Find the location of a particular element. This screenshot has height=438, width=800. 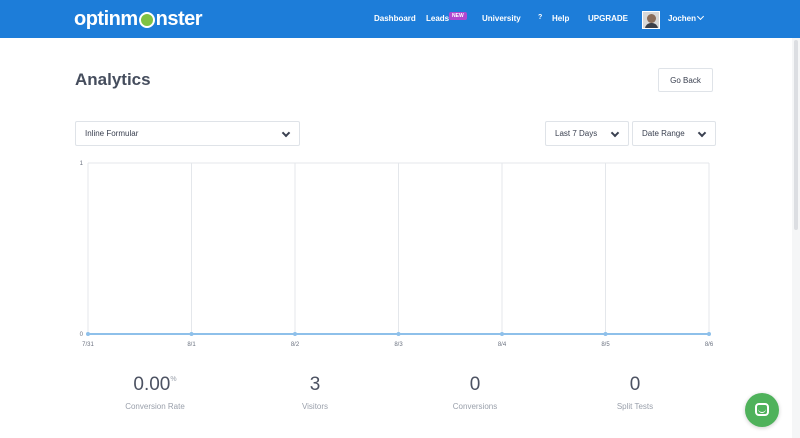

x-tick-label: 8/6 is located at coordinates (709, 345).